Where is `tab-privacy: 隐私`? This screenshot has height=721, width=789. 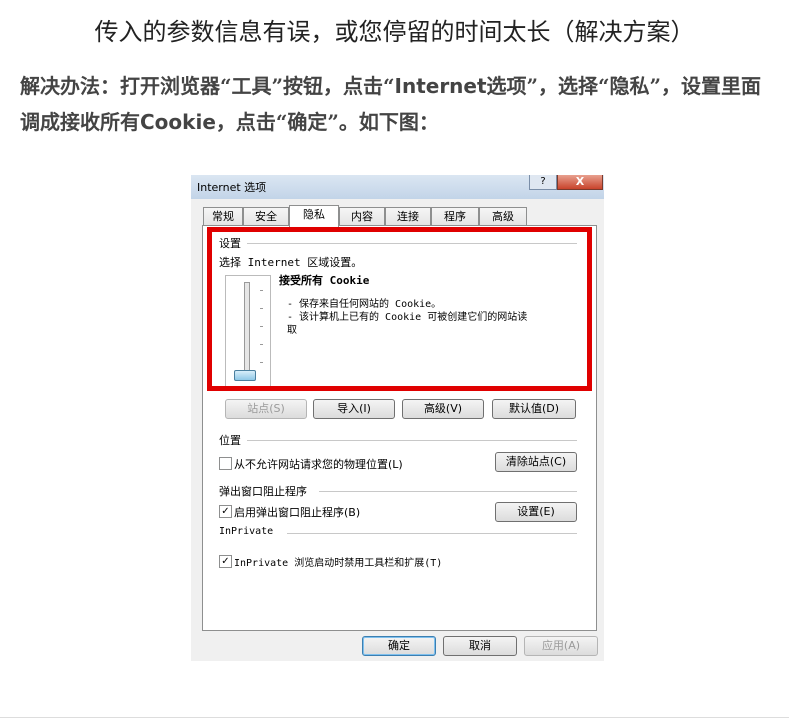 tab-privacy: 隐私 is located at coordinates (314, 216).